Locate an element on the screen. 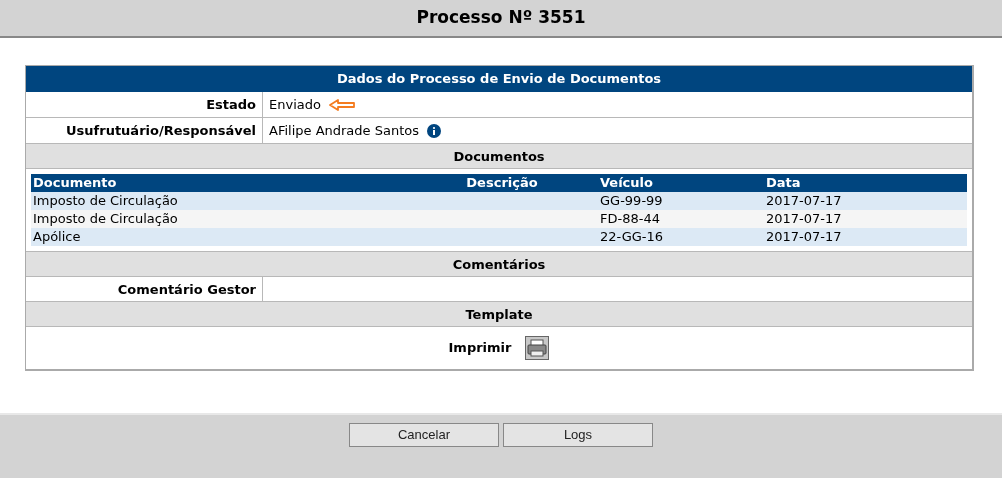  action-button: Logs is located at coordinates (578, 435).